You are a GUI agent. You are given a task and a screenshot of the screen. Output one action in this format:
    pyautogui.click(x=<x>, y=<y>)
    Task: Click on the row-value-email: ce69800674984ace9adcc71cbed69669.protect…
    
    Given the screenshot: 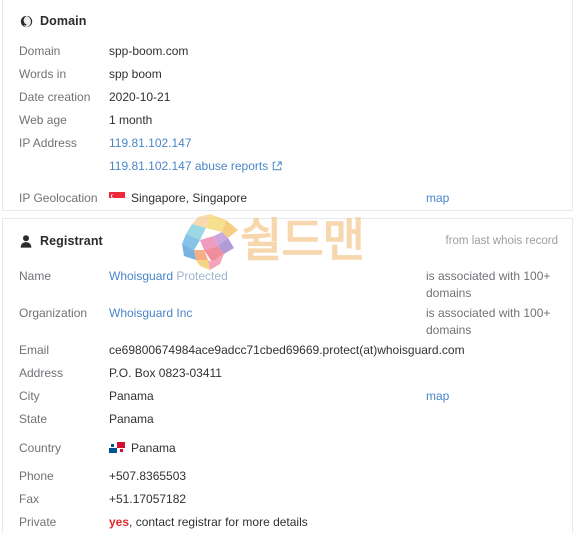 What is the action you would take?
    pyautogui.click(x=287, y=350)
    